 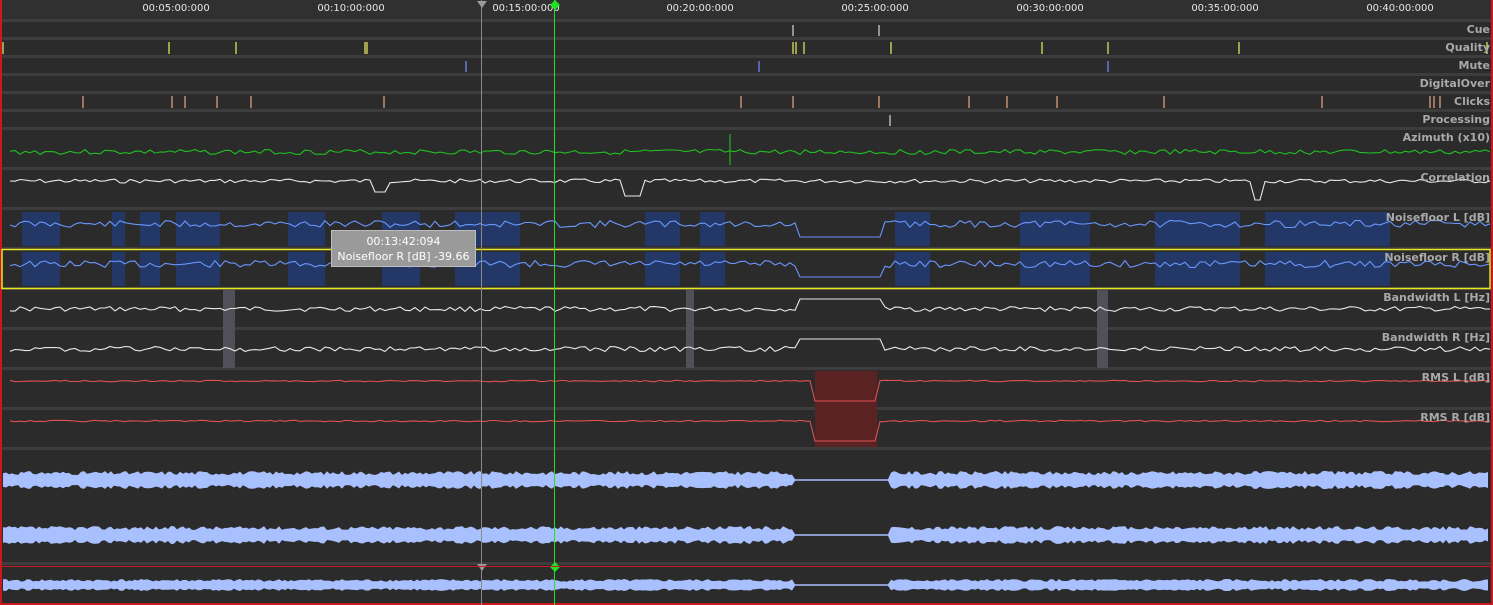 What do you see at coordinates (745, 480) in the screenshot?
I see `waveform-left-channel` at bounding box center [745, 480].